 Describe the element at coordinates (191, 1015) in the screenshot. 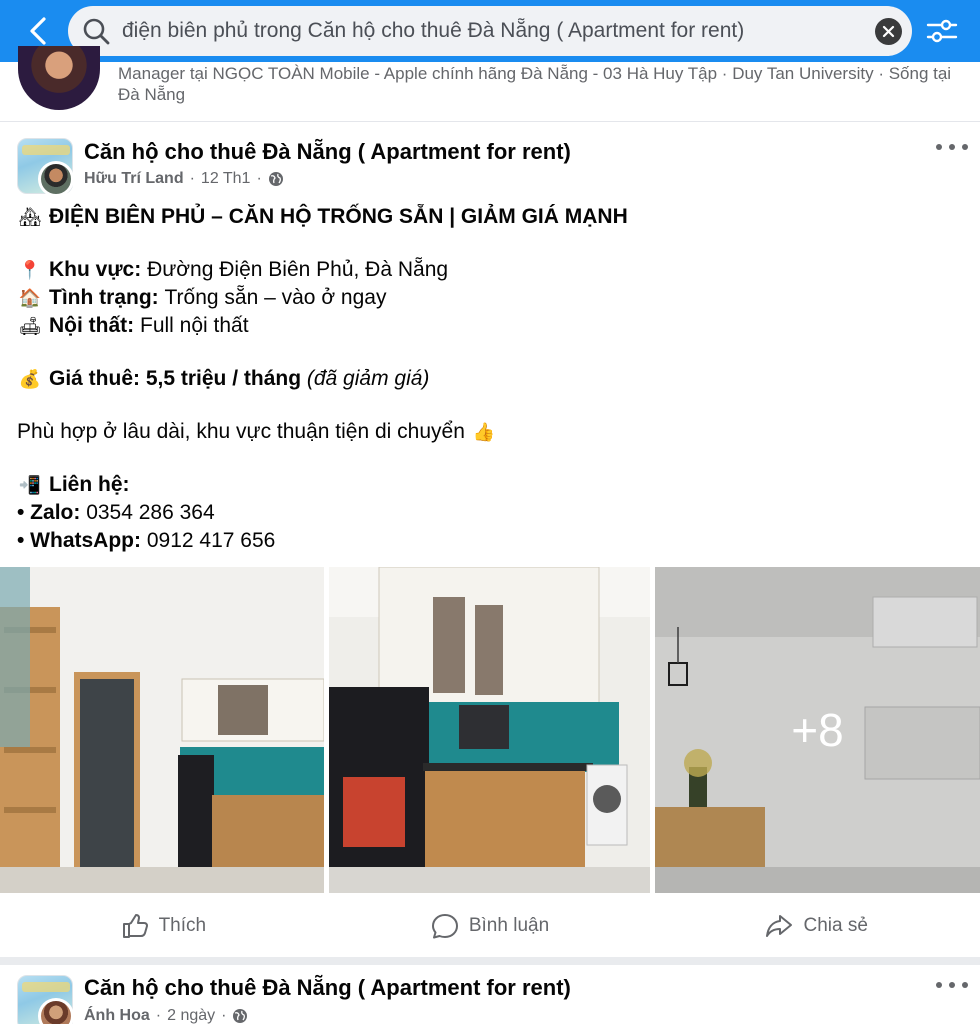

I see `post-date: 2 ngày` at that location.